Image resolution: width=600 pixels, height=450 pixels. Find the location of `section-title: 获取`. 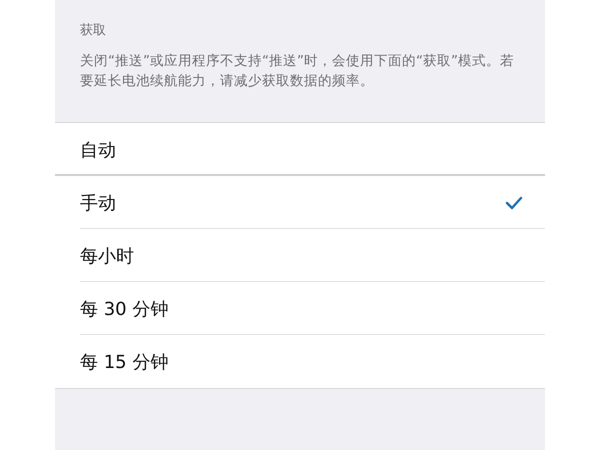

section-title: 获取 is located at coordinates (93, 30).